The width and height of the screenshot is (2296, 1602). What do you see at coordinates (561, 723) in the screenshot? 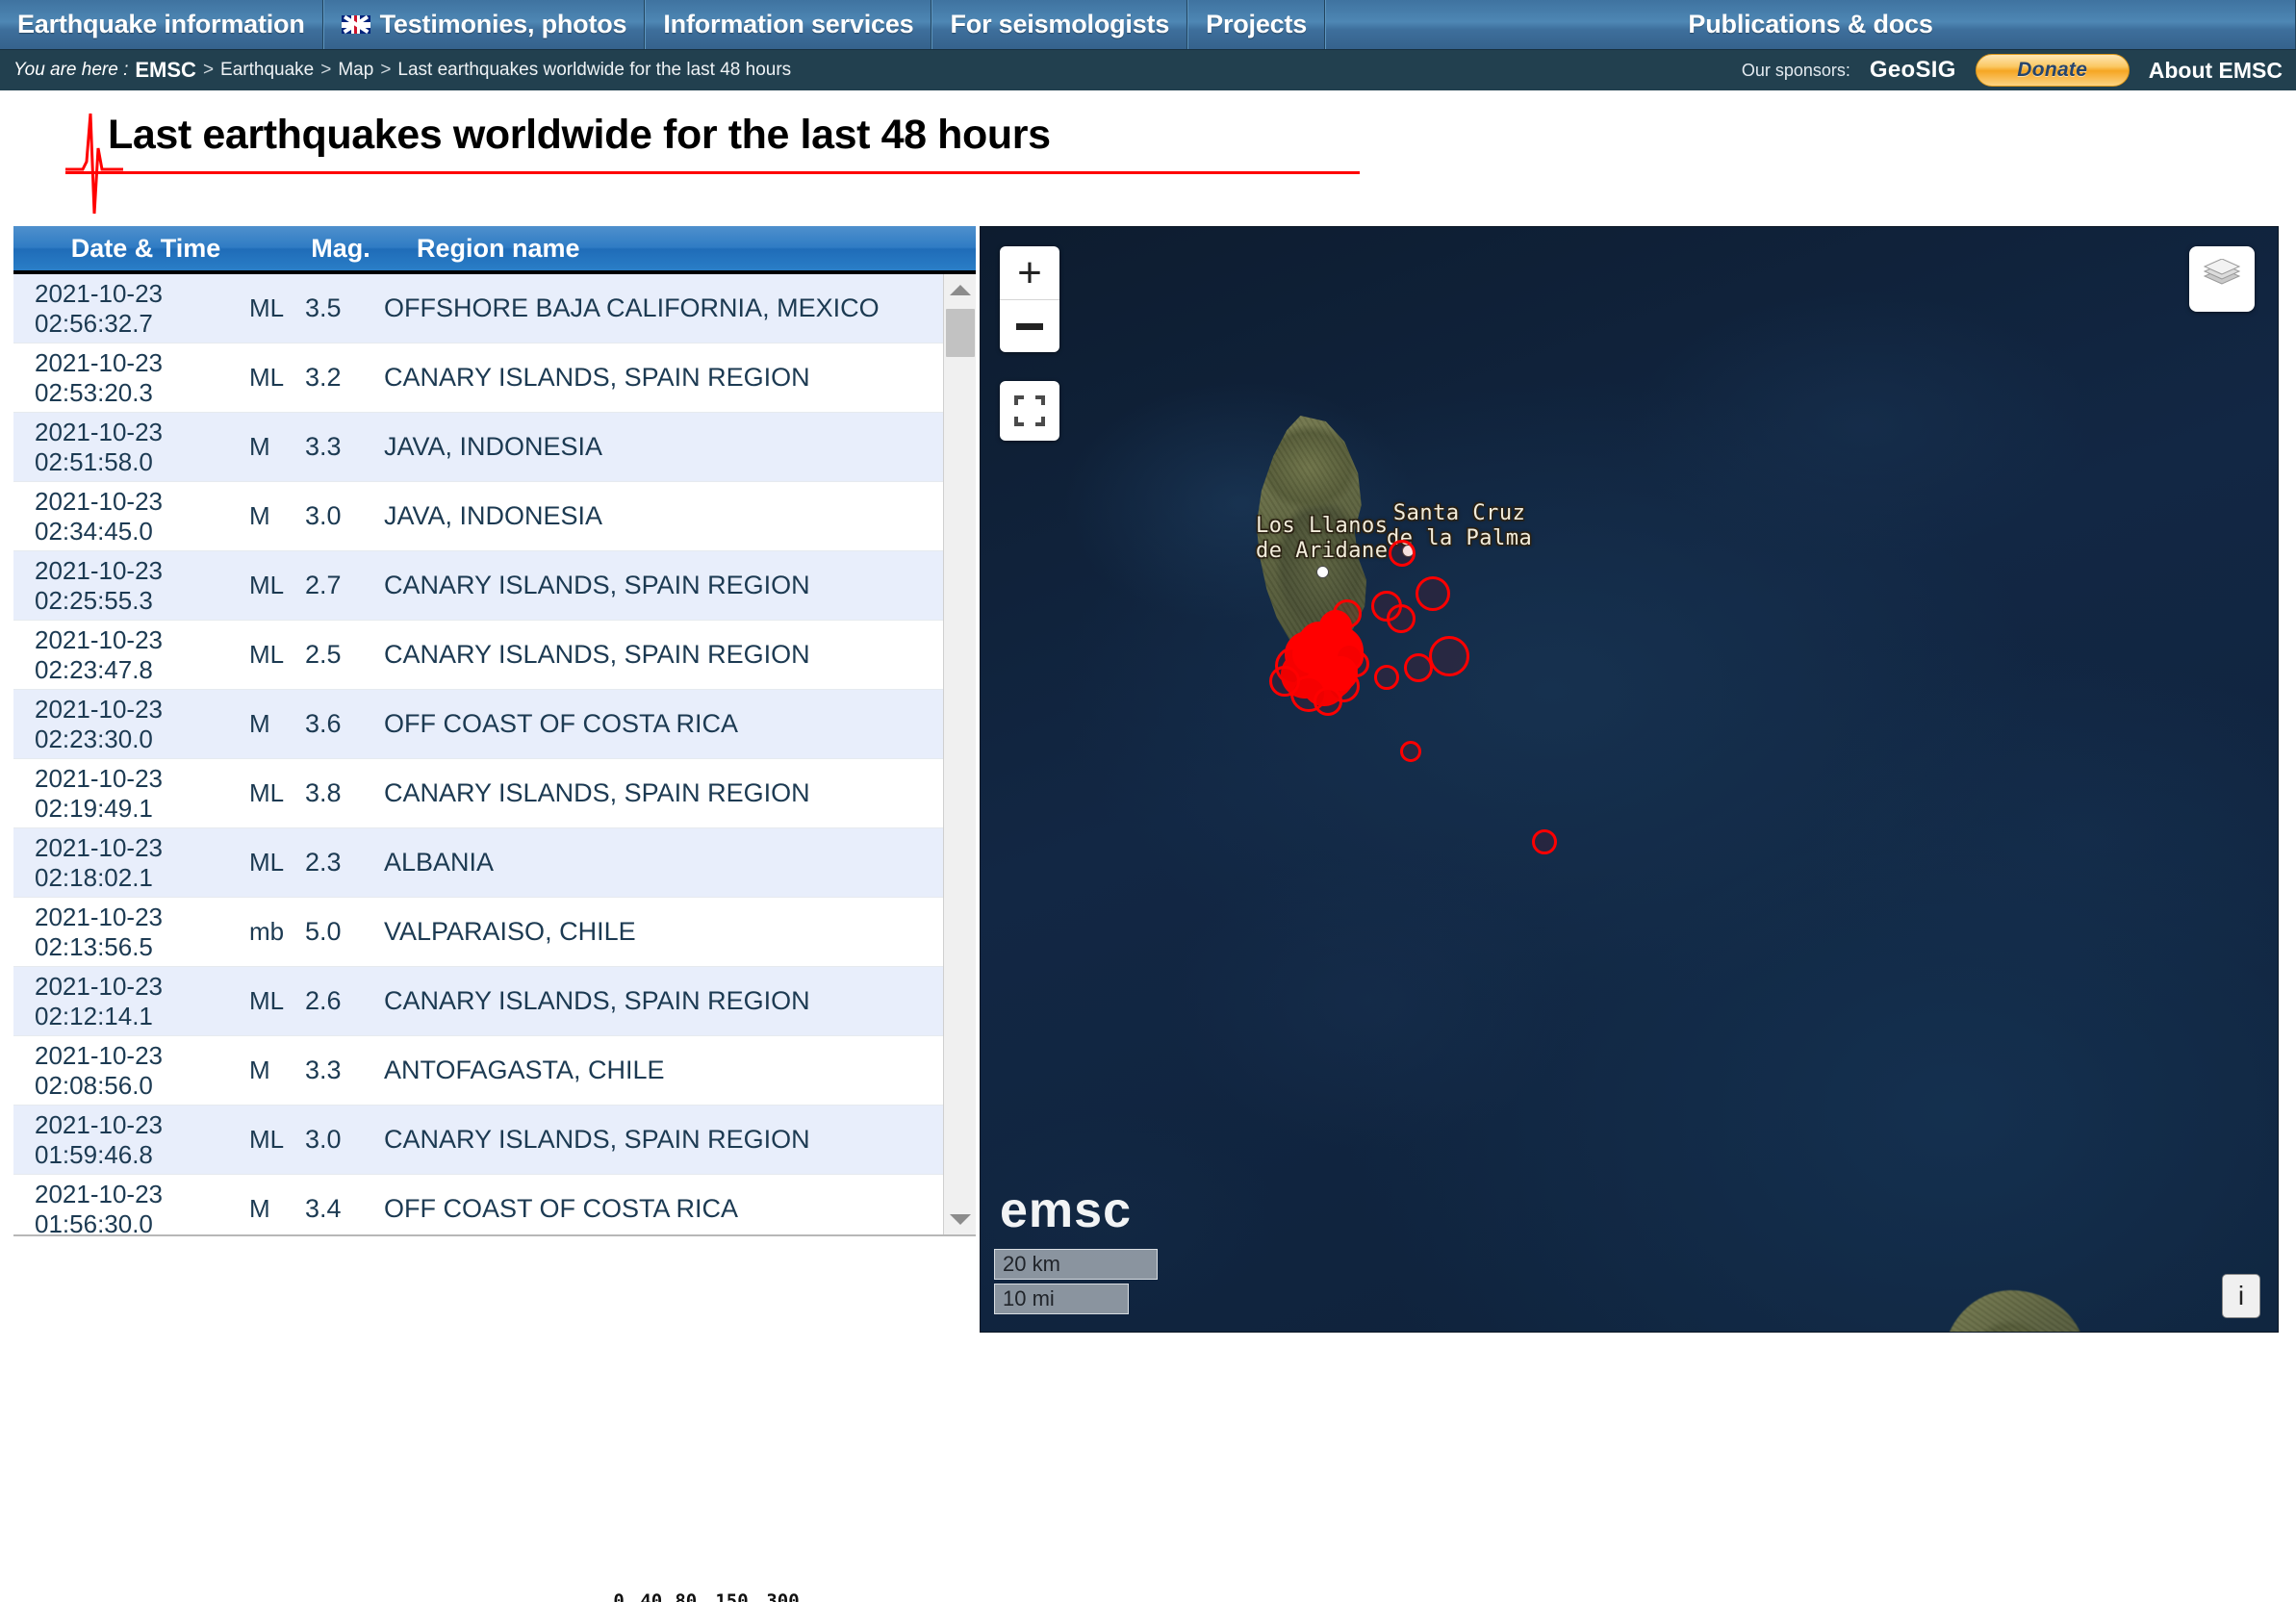
I see `cell-region: OFF COAST OF COSTA RICA` at bounding box center [561, 723].